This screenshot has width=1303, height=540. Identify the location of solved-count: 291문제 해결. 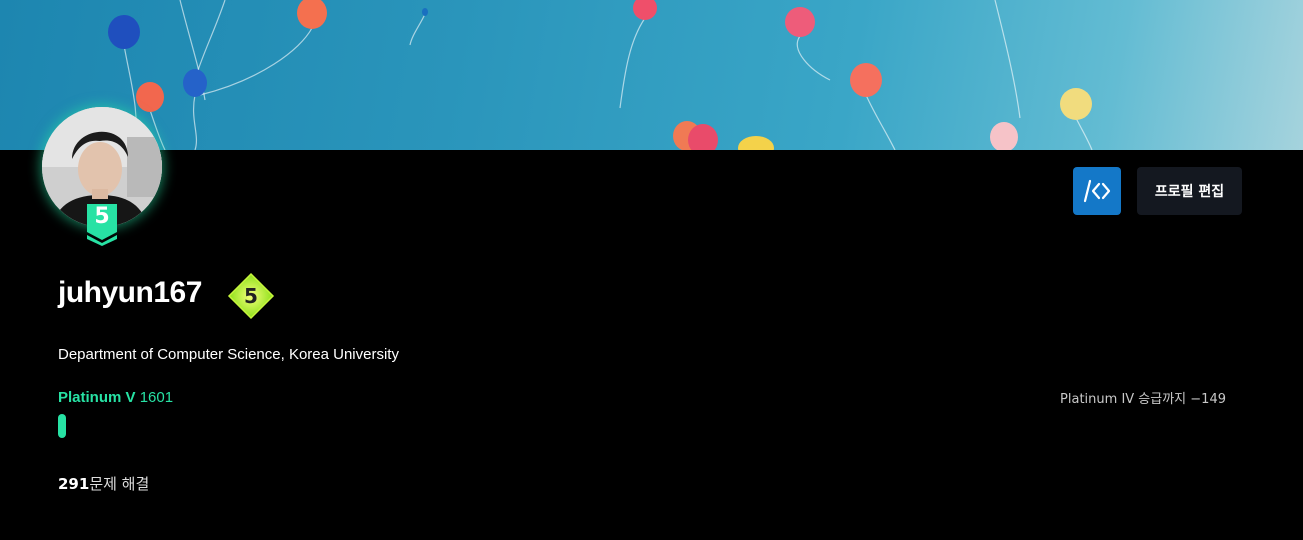
(103, 483).